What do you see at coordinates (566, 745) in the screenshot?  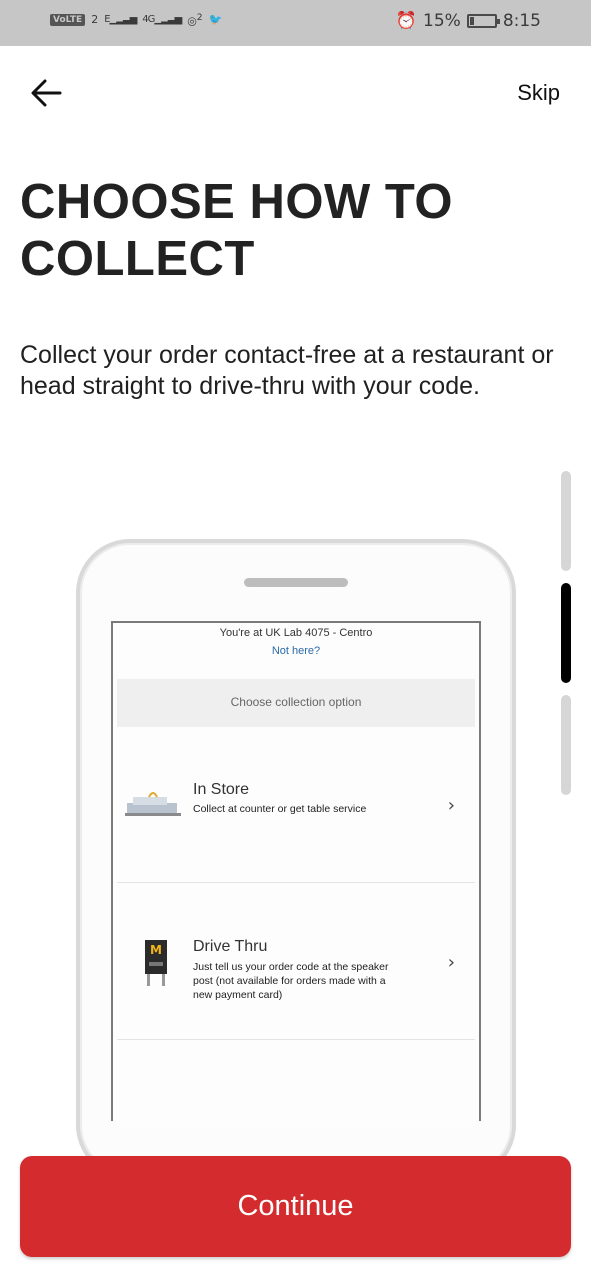 I see `scroll-track-bottom` at bounding box center [566, 745].